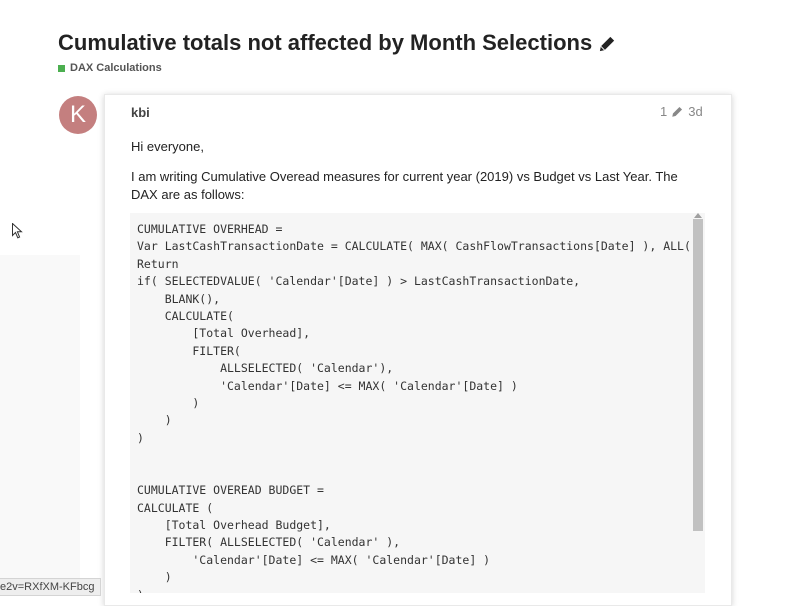 This screenshot has height=606, width=800. What do you see at coordinates (167, 146) in the screenshot?
I see `post-paragraph: Hi everyone,` at bounding box center [167, 146].